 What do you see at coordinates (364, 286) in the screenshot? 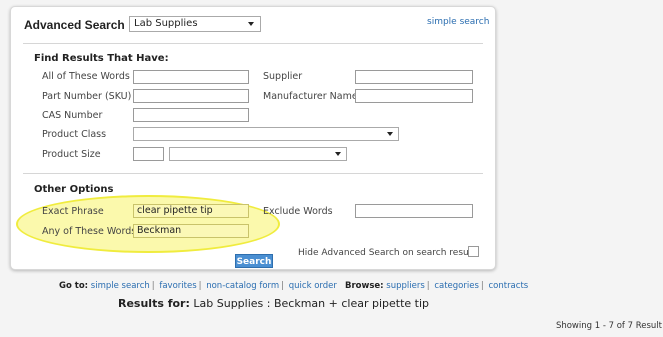
I see `browse-label: Browse:` at bounding box center [364, 286].